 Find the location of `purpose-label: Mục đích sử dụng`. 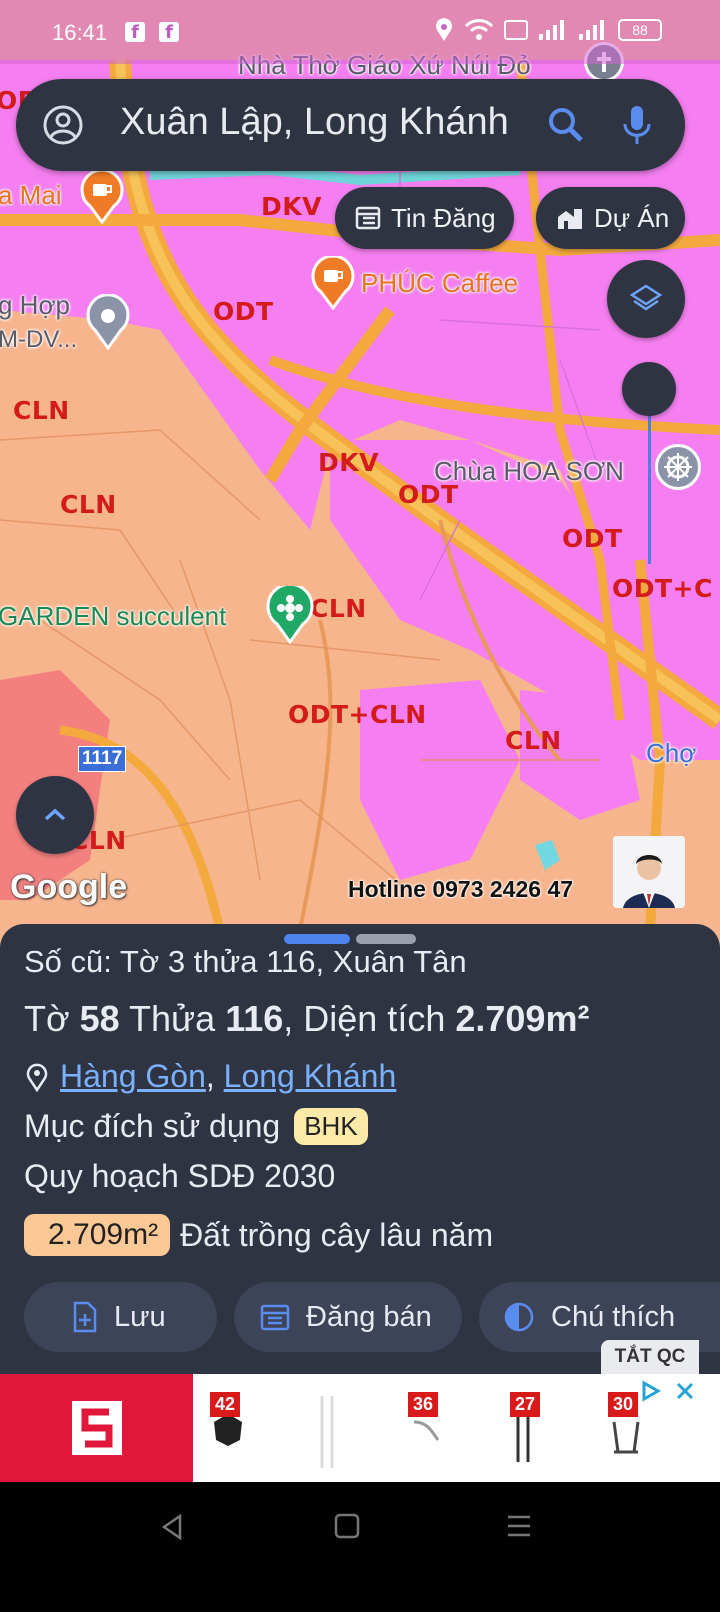

purpose-label: Mục đích sử dụng is located at coordinates (152, 1126).